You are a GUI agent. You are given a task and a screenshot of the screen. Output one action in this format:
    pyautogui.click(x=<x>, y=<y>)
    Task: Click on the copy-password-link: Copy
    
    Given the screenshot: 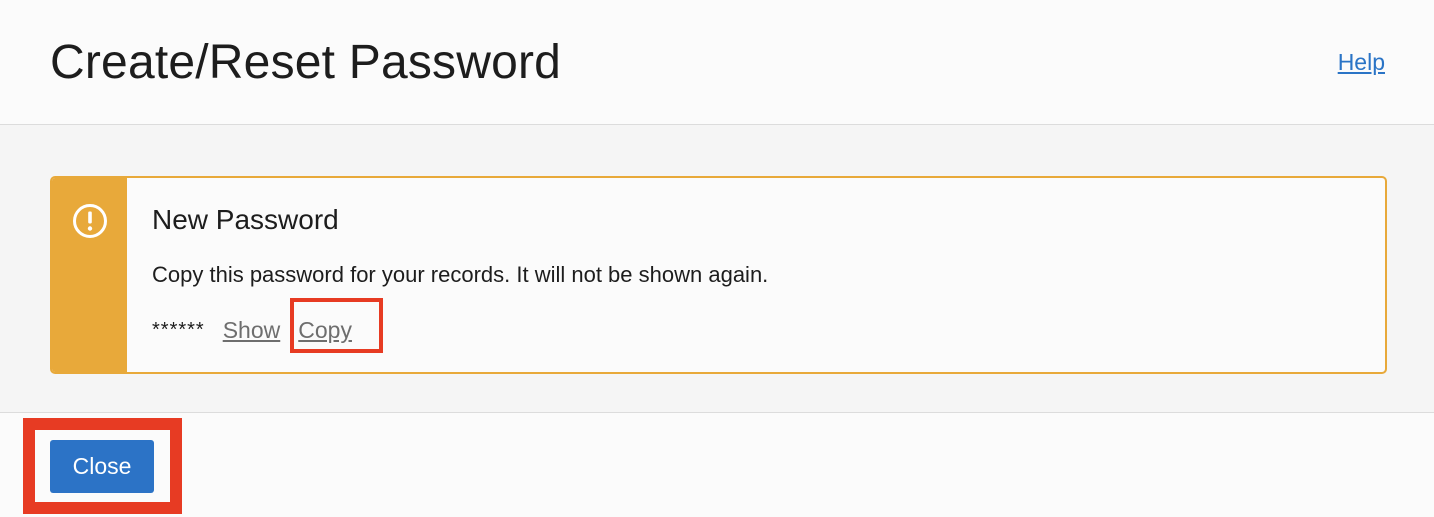 What is the action you would take?
    pyautogui.click(x=325, y=330)
    